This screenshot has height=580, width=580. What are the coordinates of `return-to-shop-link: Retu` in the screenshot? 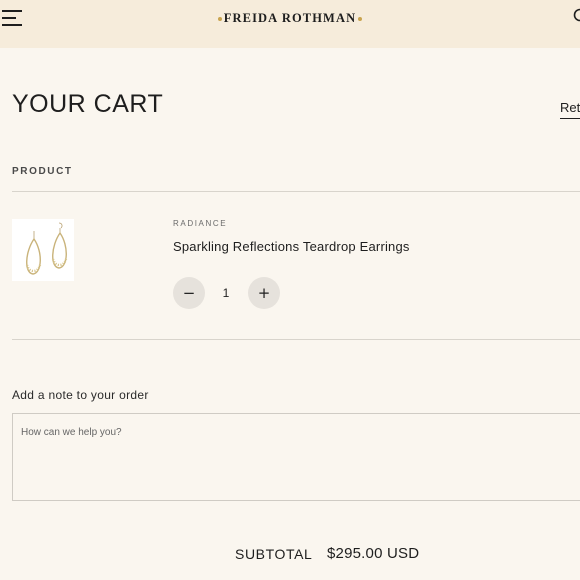 It's located at (570, 109).